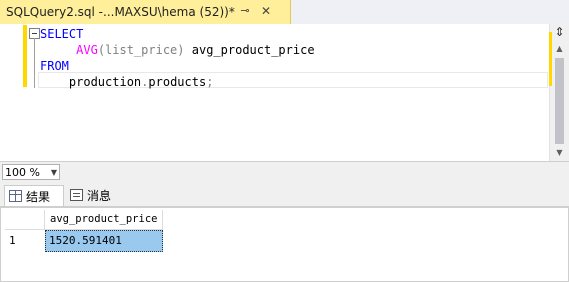 Image resolution: width=569 pixels, height=282 pixels. I want to click on scroll-down-icon: ▼, so click(559, 152).